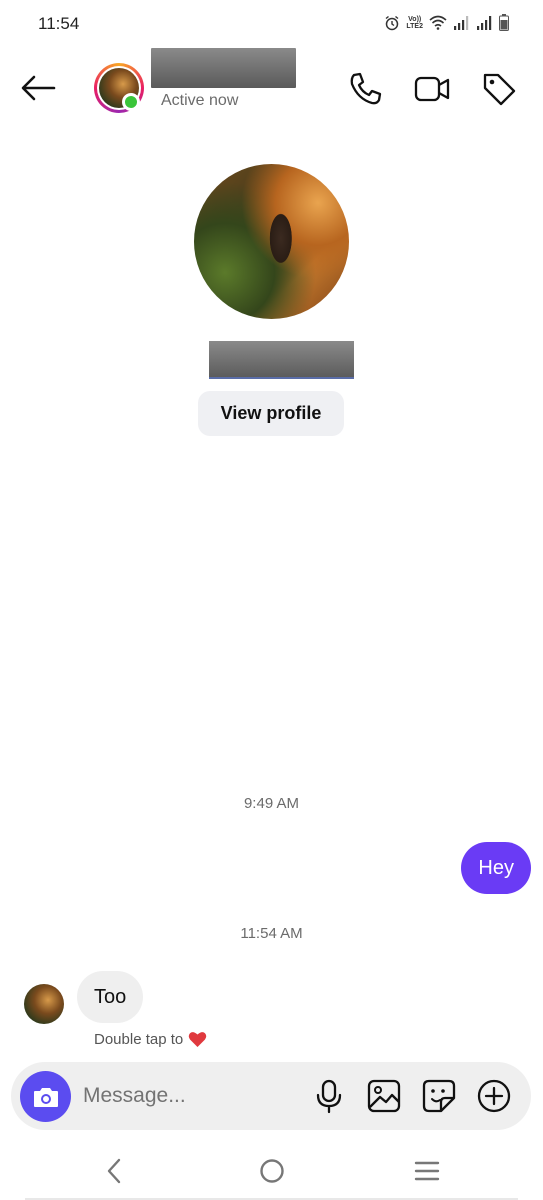 The width and height of the screenshot is (543, 1200). I want to click on volte-icon: Vo)) LTE2, so click(414, 22).